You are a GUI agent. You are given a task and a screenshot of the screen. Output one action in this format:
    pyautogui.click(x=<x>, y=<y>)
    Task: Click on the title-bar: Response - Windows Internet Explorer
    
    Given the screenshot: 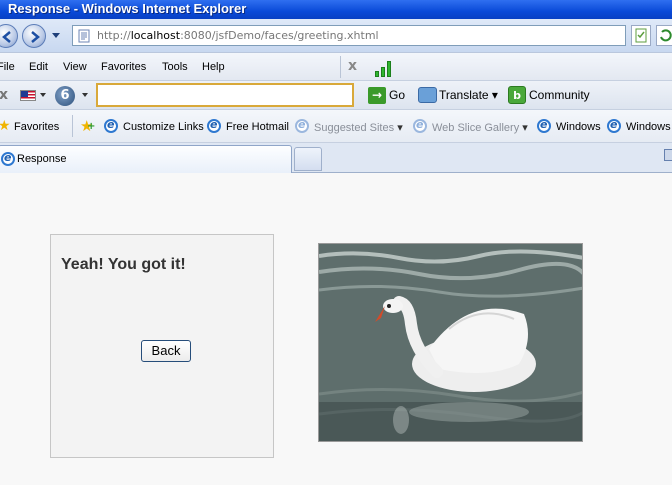 What is the action you would take?
    pyautogui.click(x=336, y=9)
    